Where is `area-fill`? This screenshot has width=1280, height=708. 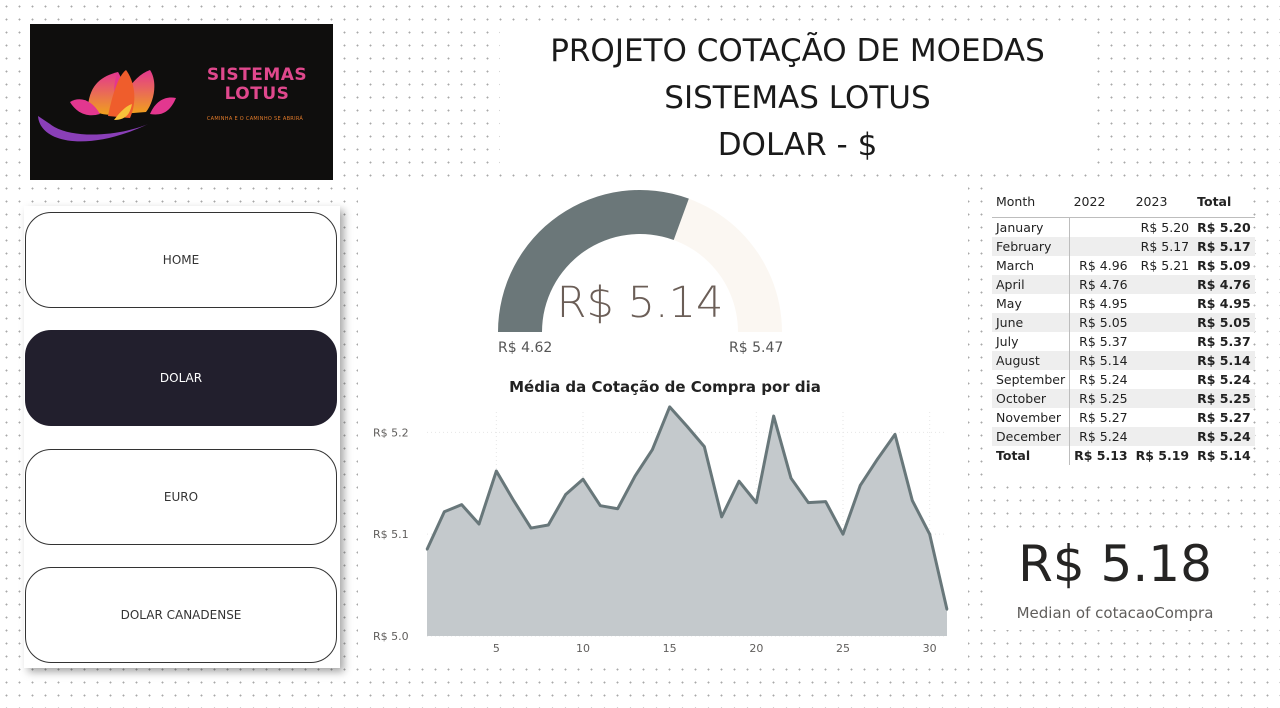
area-fill is located at coordinates (687, 521).